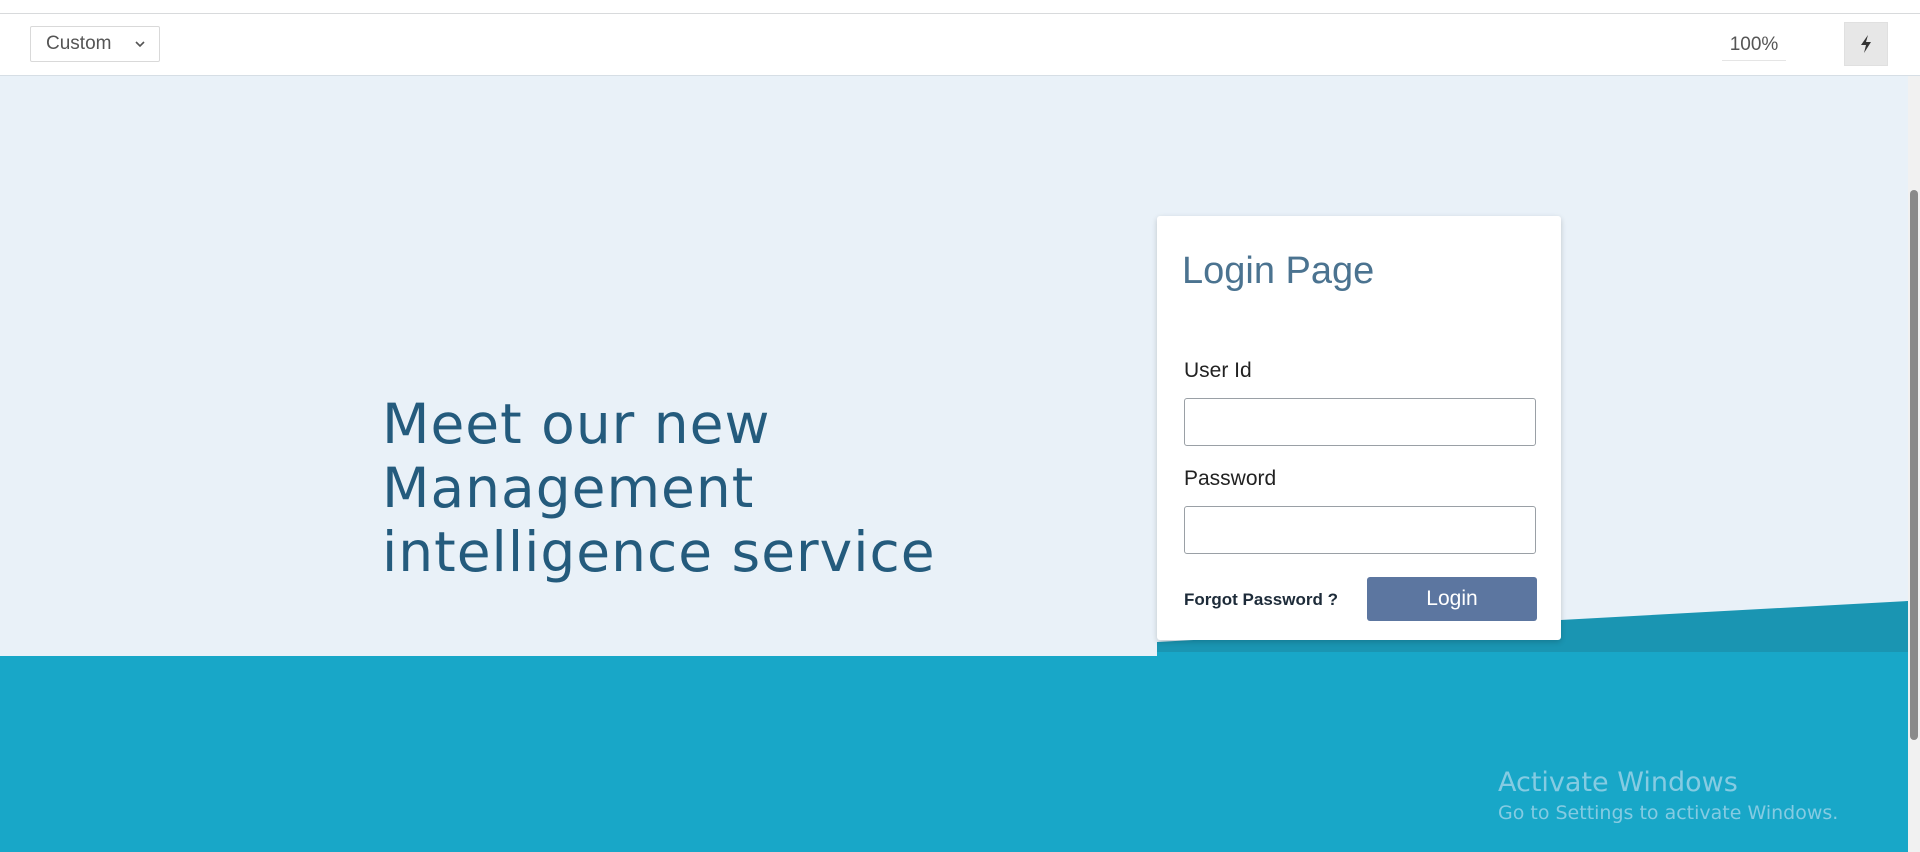  Describe the element at coordinates (1218, 370) in the screenshot. I see `user-id-label: User Id` at that location.